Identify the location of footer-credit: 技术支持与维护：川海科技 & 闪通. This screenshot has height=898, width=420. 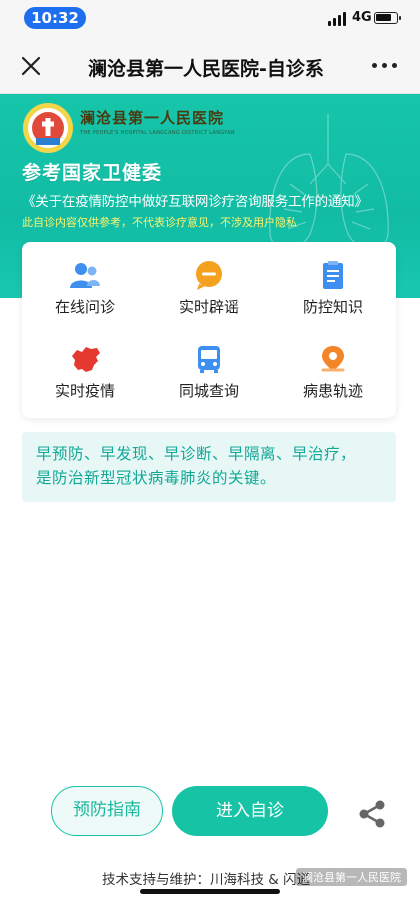
(206, 880).